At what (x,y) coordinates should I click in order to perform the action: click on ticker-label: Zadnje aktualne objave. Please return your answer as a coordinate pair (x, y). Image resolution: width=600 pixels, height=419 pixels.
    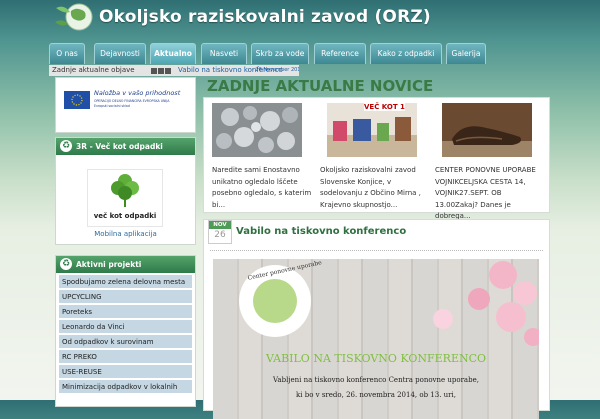
    Looking at the image, I should click on (93, 70).